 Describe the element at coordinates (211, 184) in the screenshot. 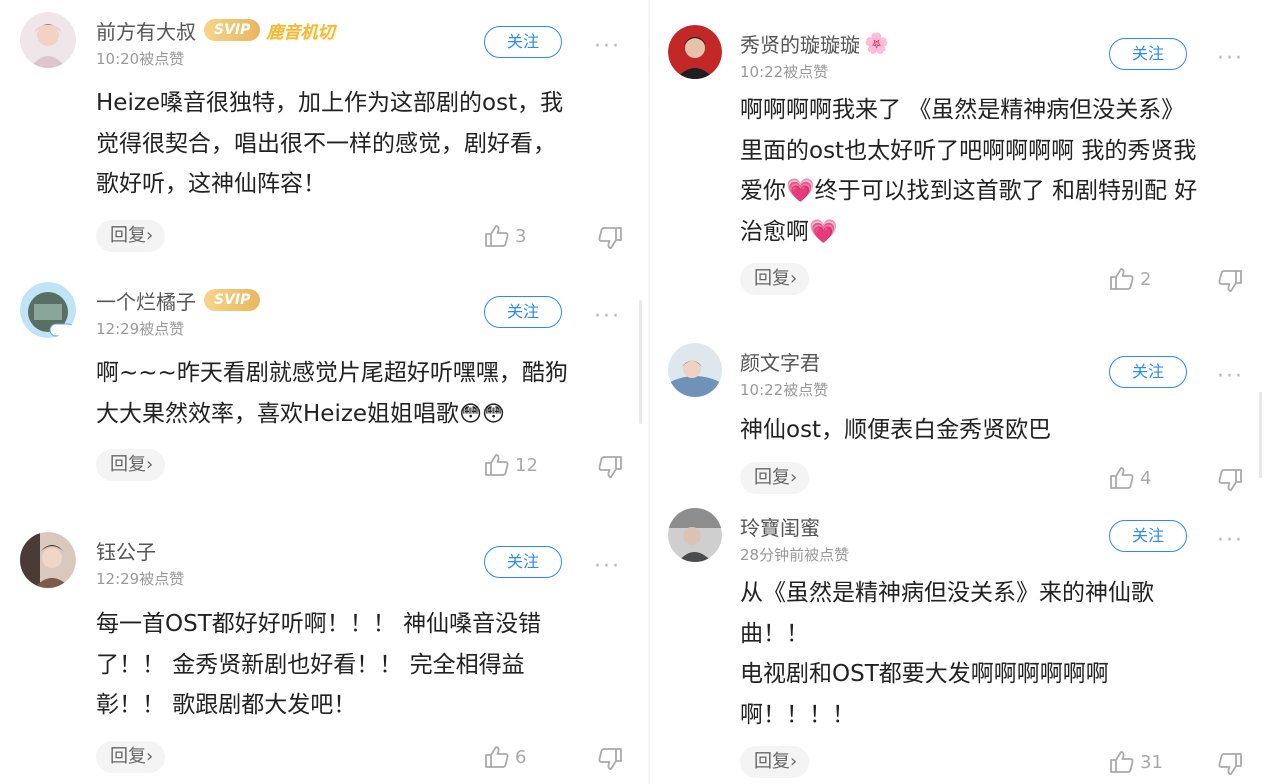

I see `comment-line: 歌好听，这神仙阵容！` at that location.